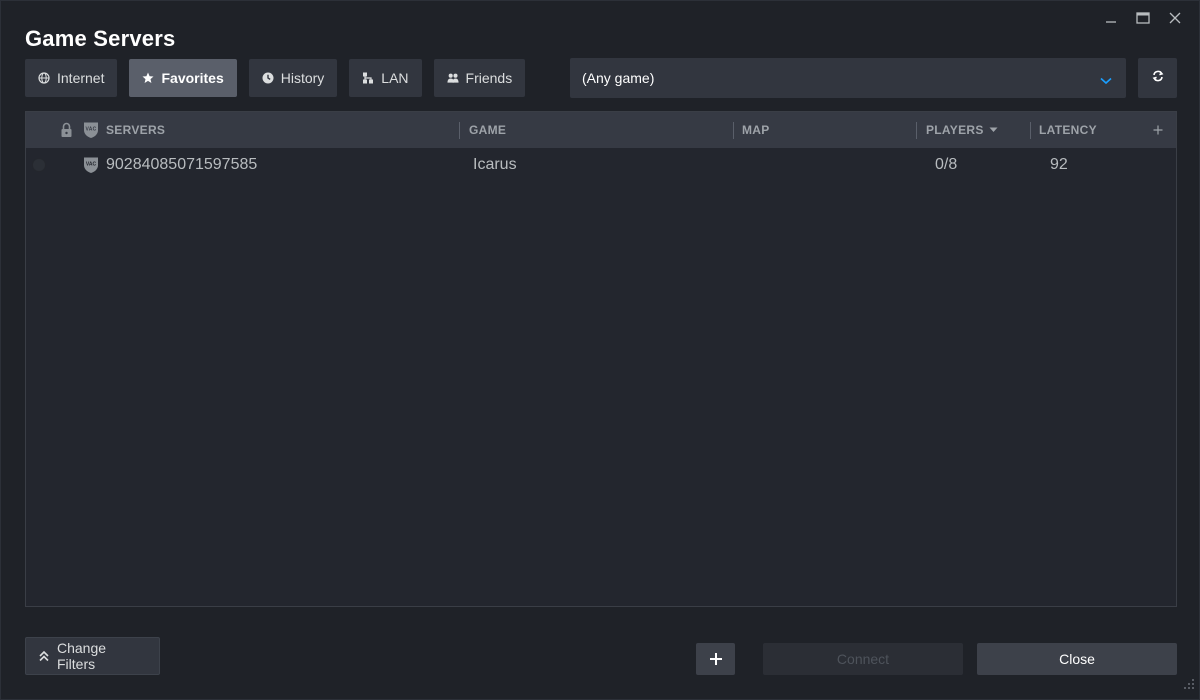  Describe the element at coordinates (268, 78) in the screenshot. I see `clock-icon` at that location.